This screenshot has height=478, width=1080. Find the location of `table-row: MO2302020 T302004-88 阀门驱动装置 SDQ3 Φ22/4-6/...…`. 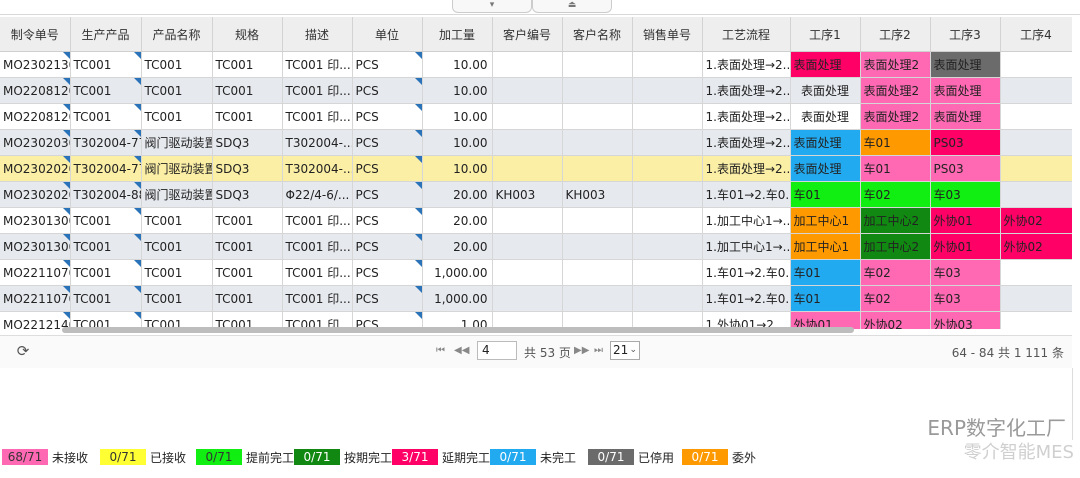

table-row: MO2302020 T302004-88 阀门驱动装置 SDQ3 Φ22/4-6/...… is located at coordinates (536, 194).